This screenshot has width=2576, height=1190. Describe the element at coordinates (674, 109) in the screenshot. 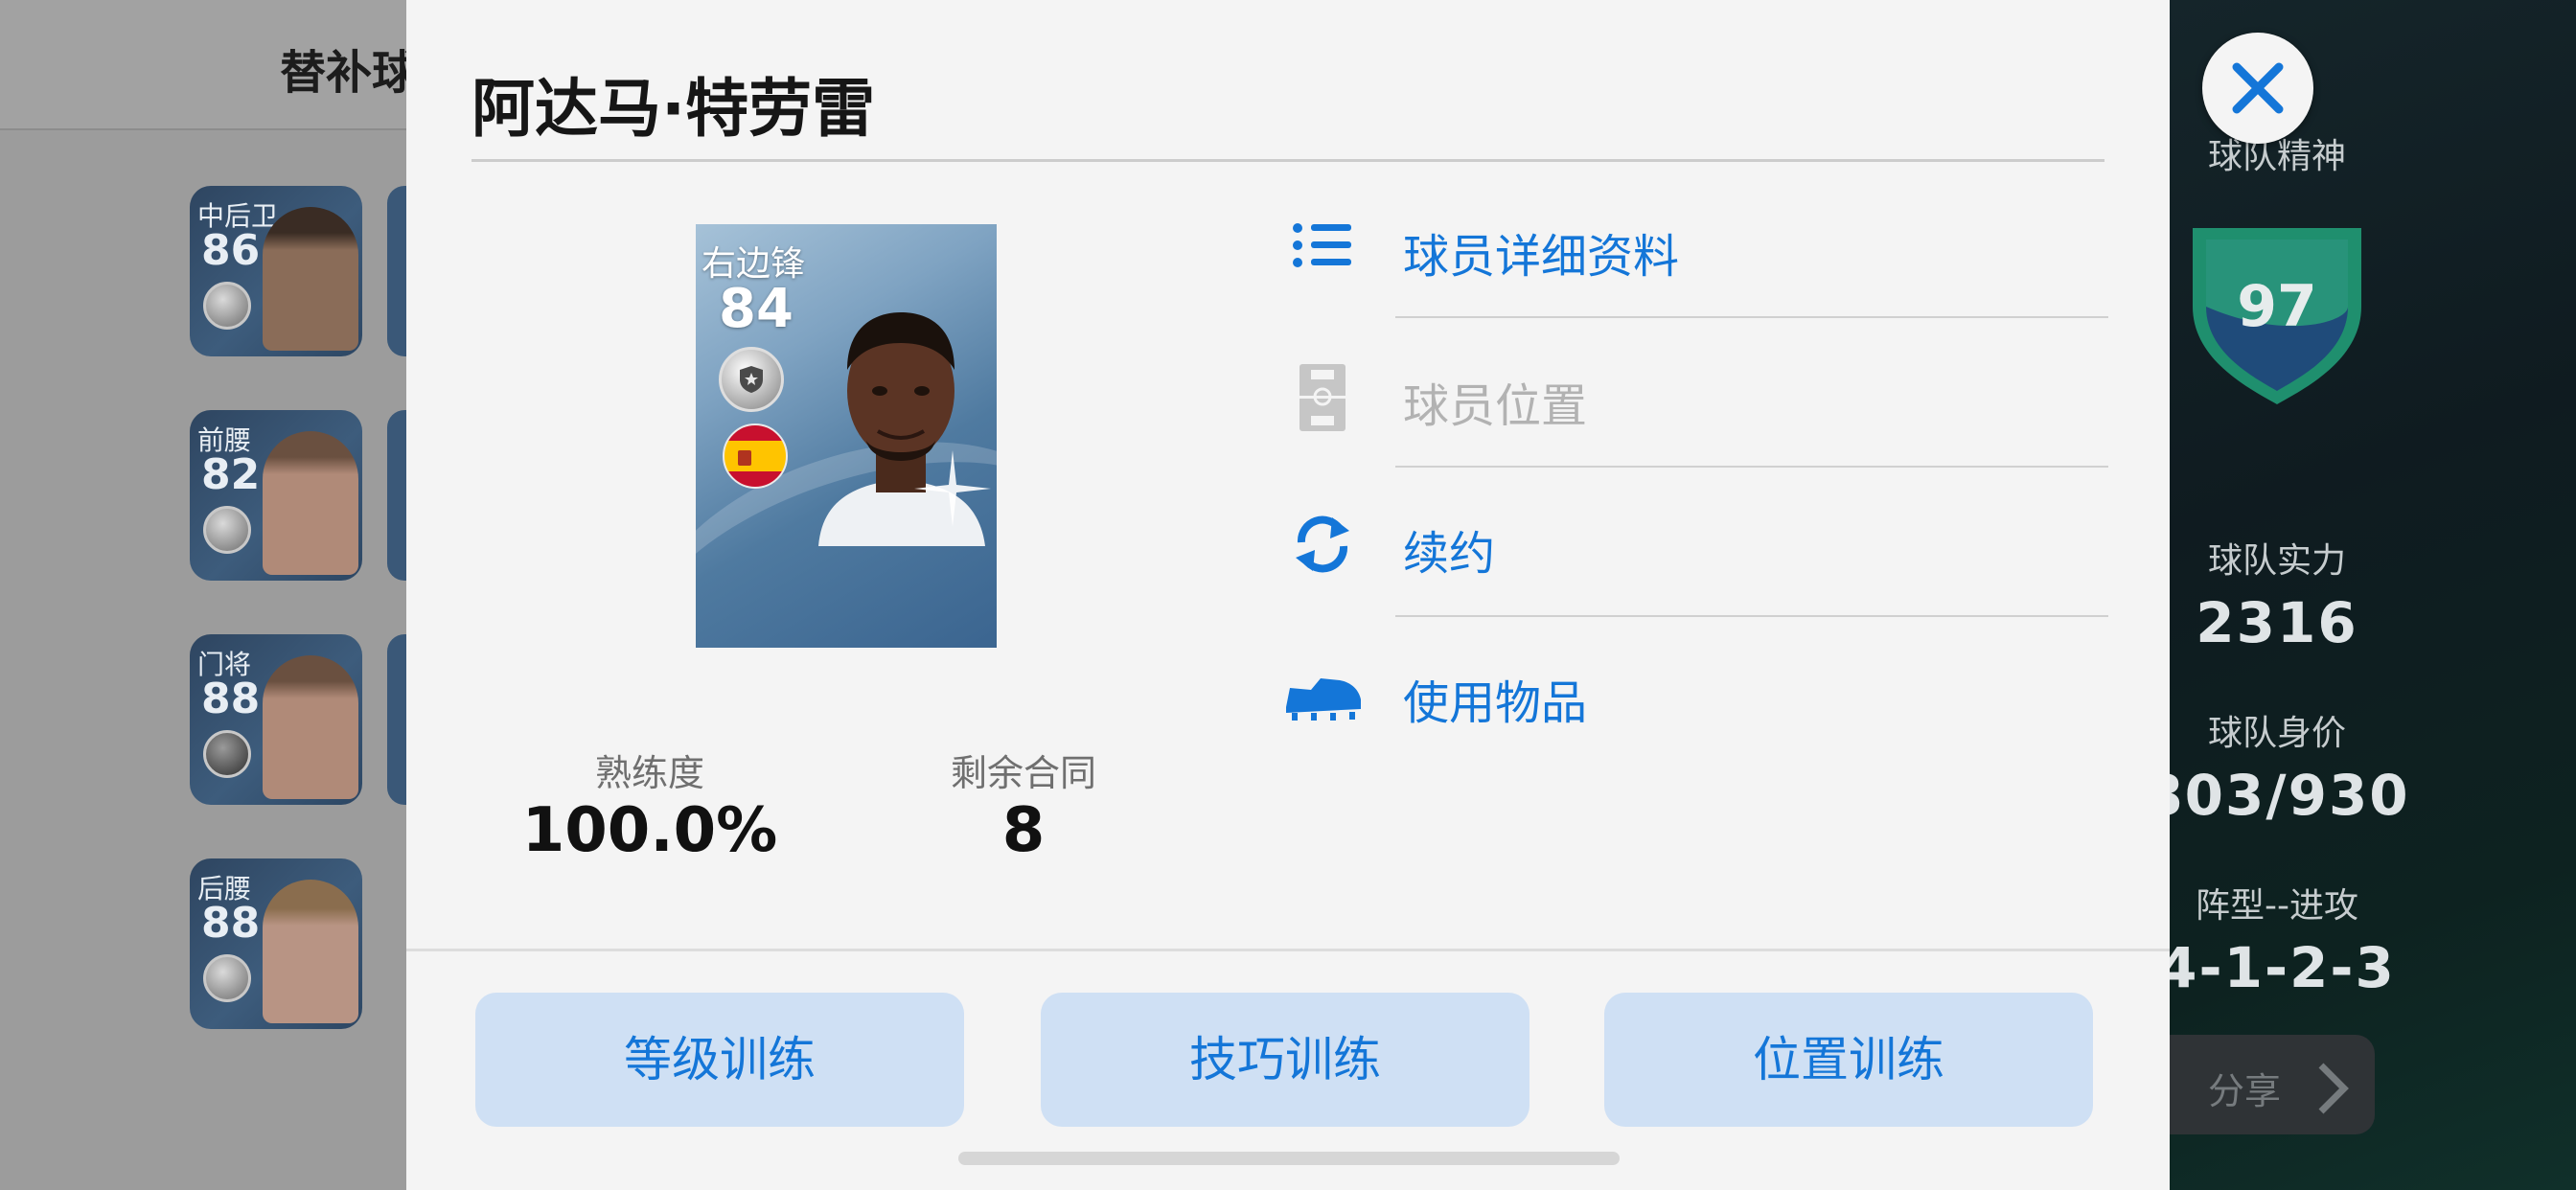

I see `player-name: 阿达马·特劳雷` at that location.